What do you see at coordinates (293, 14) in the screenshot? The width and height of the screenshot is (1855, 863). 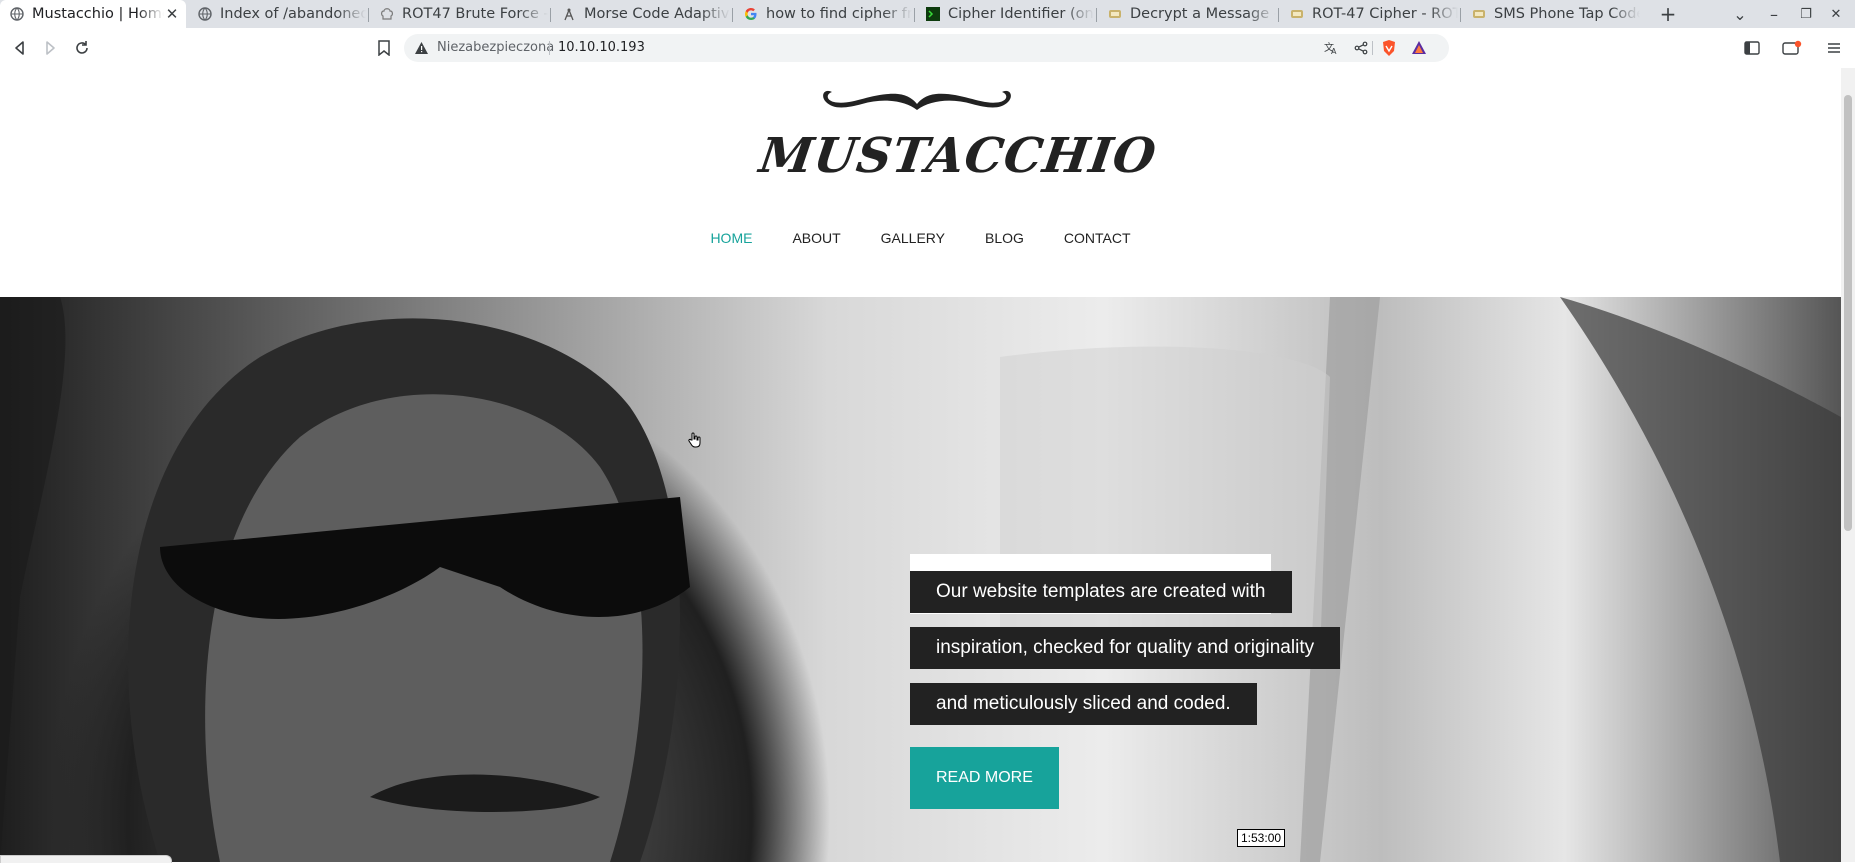 I see `tab-title: Index of /abandonedRo` at bounding box center [293, 14].